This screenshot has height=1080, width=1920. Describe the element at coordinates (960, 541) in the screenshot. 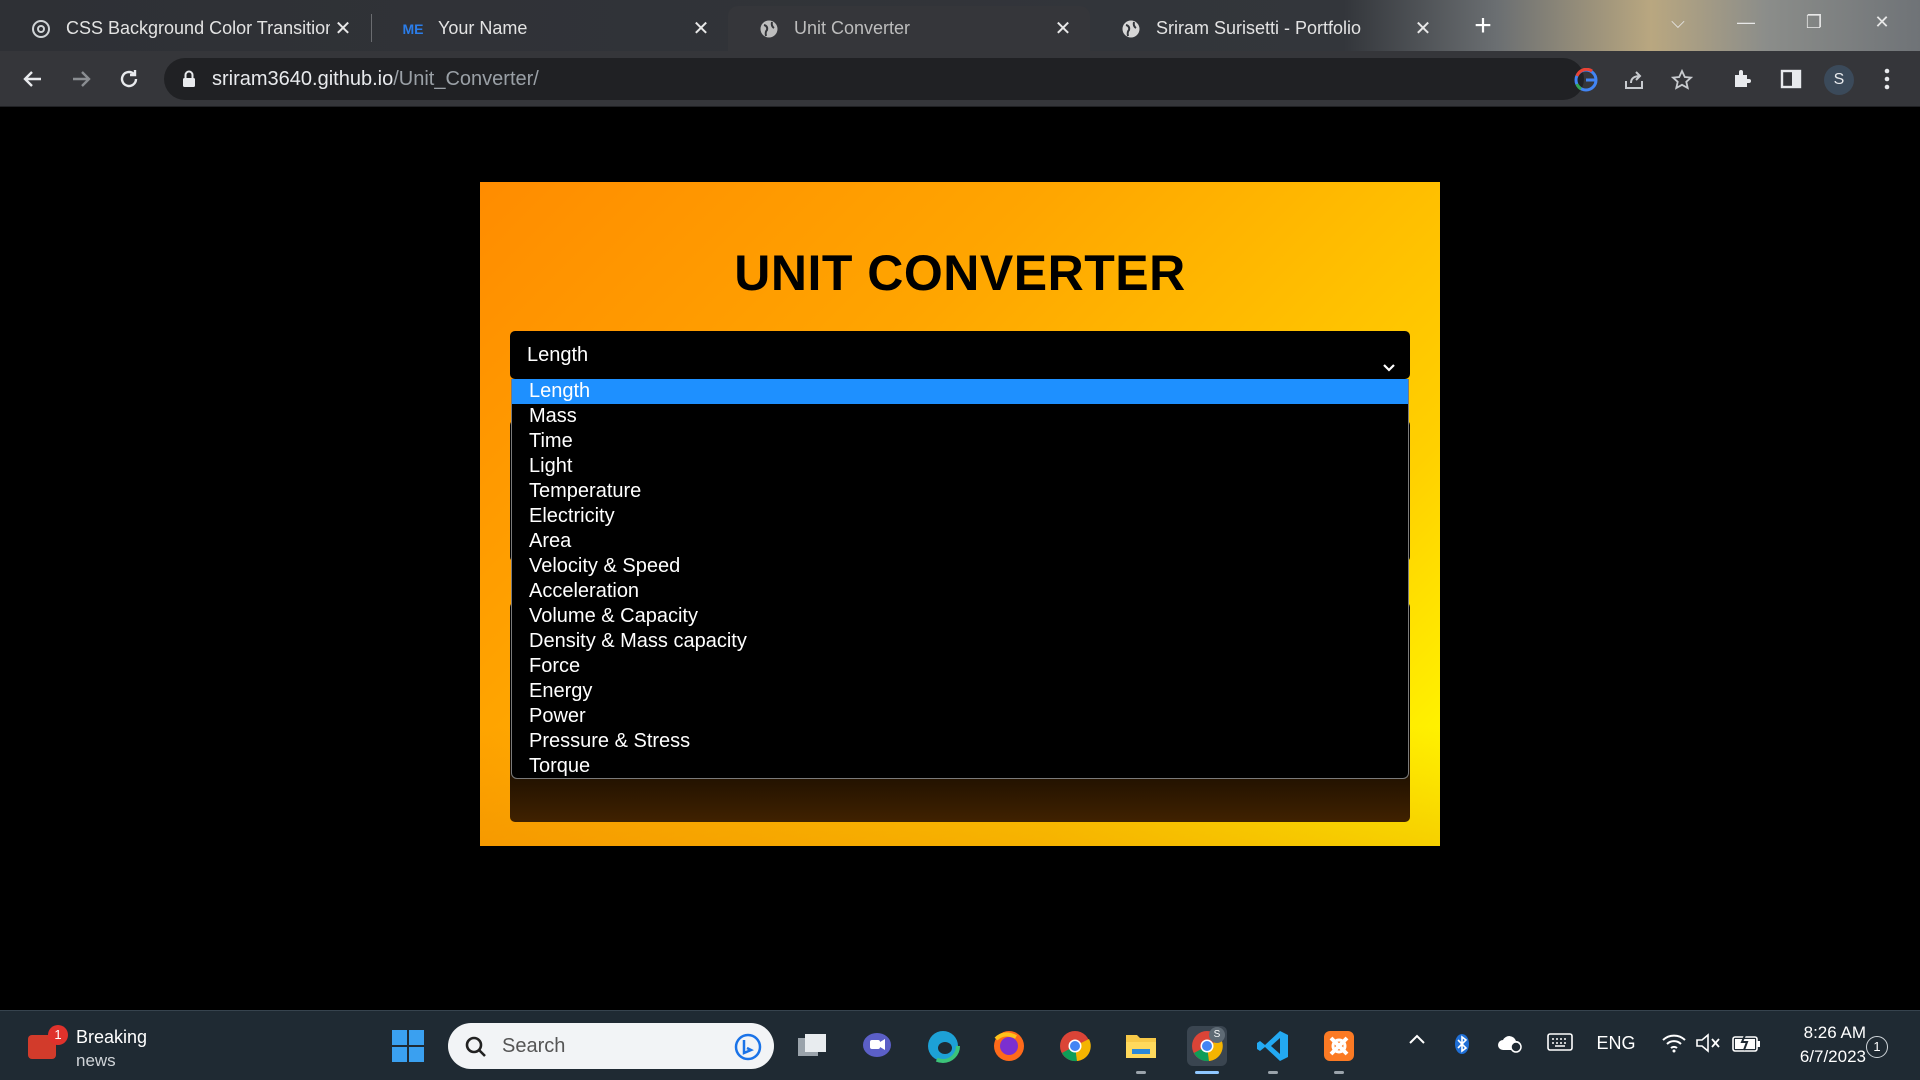

I see `option-area: Area` at that location.